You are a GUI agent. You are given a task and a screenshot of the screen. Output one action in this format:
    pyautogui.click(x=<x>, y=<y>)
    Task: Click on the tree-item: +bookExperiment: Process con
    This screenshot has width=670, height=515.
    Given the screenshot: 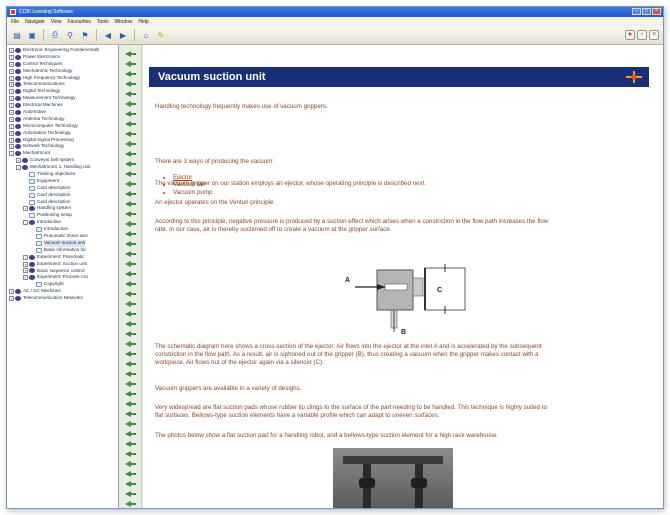 What is the action you would take?
    pyautogui.click(x=63, y=277)
    